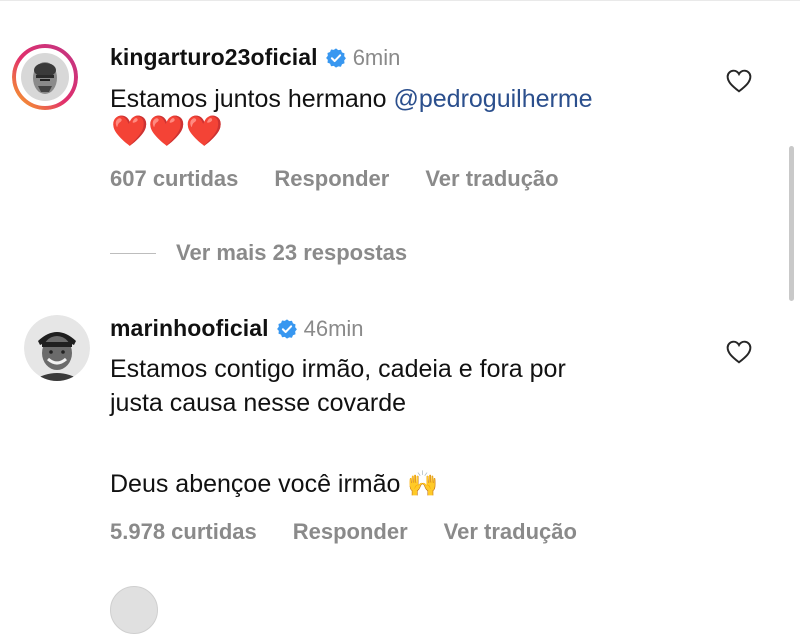  Describe the element at coordinates (134, 610) in the screenshot. I see `avatar-next-comment` at that location.